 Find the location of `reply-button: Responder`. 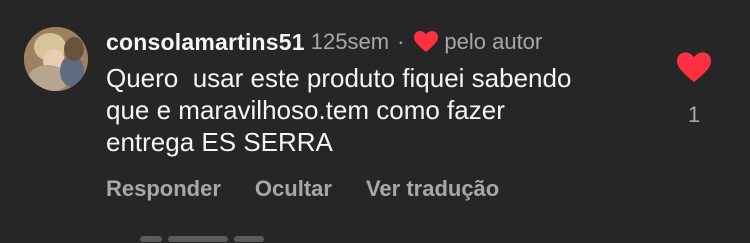

reply-button: Responder is located at coordinates (163, 189).